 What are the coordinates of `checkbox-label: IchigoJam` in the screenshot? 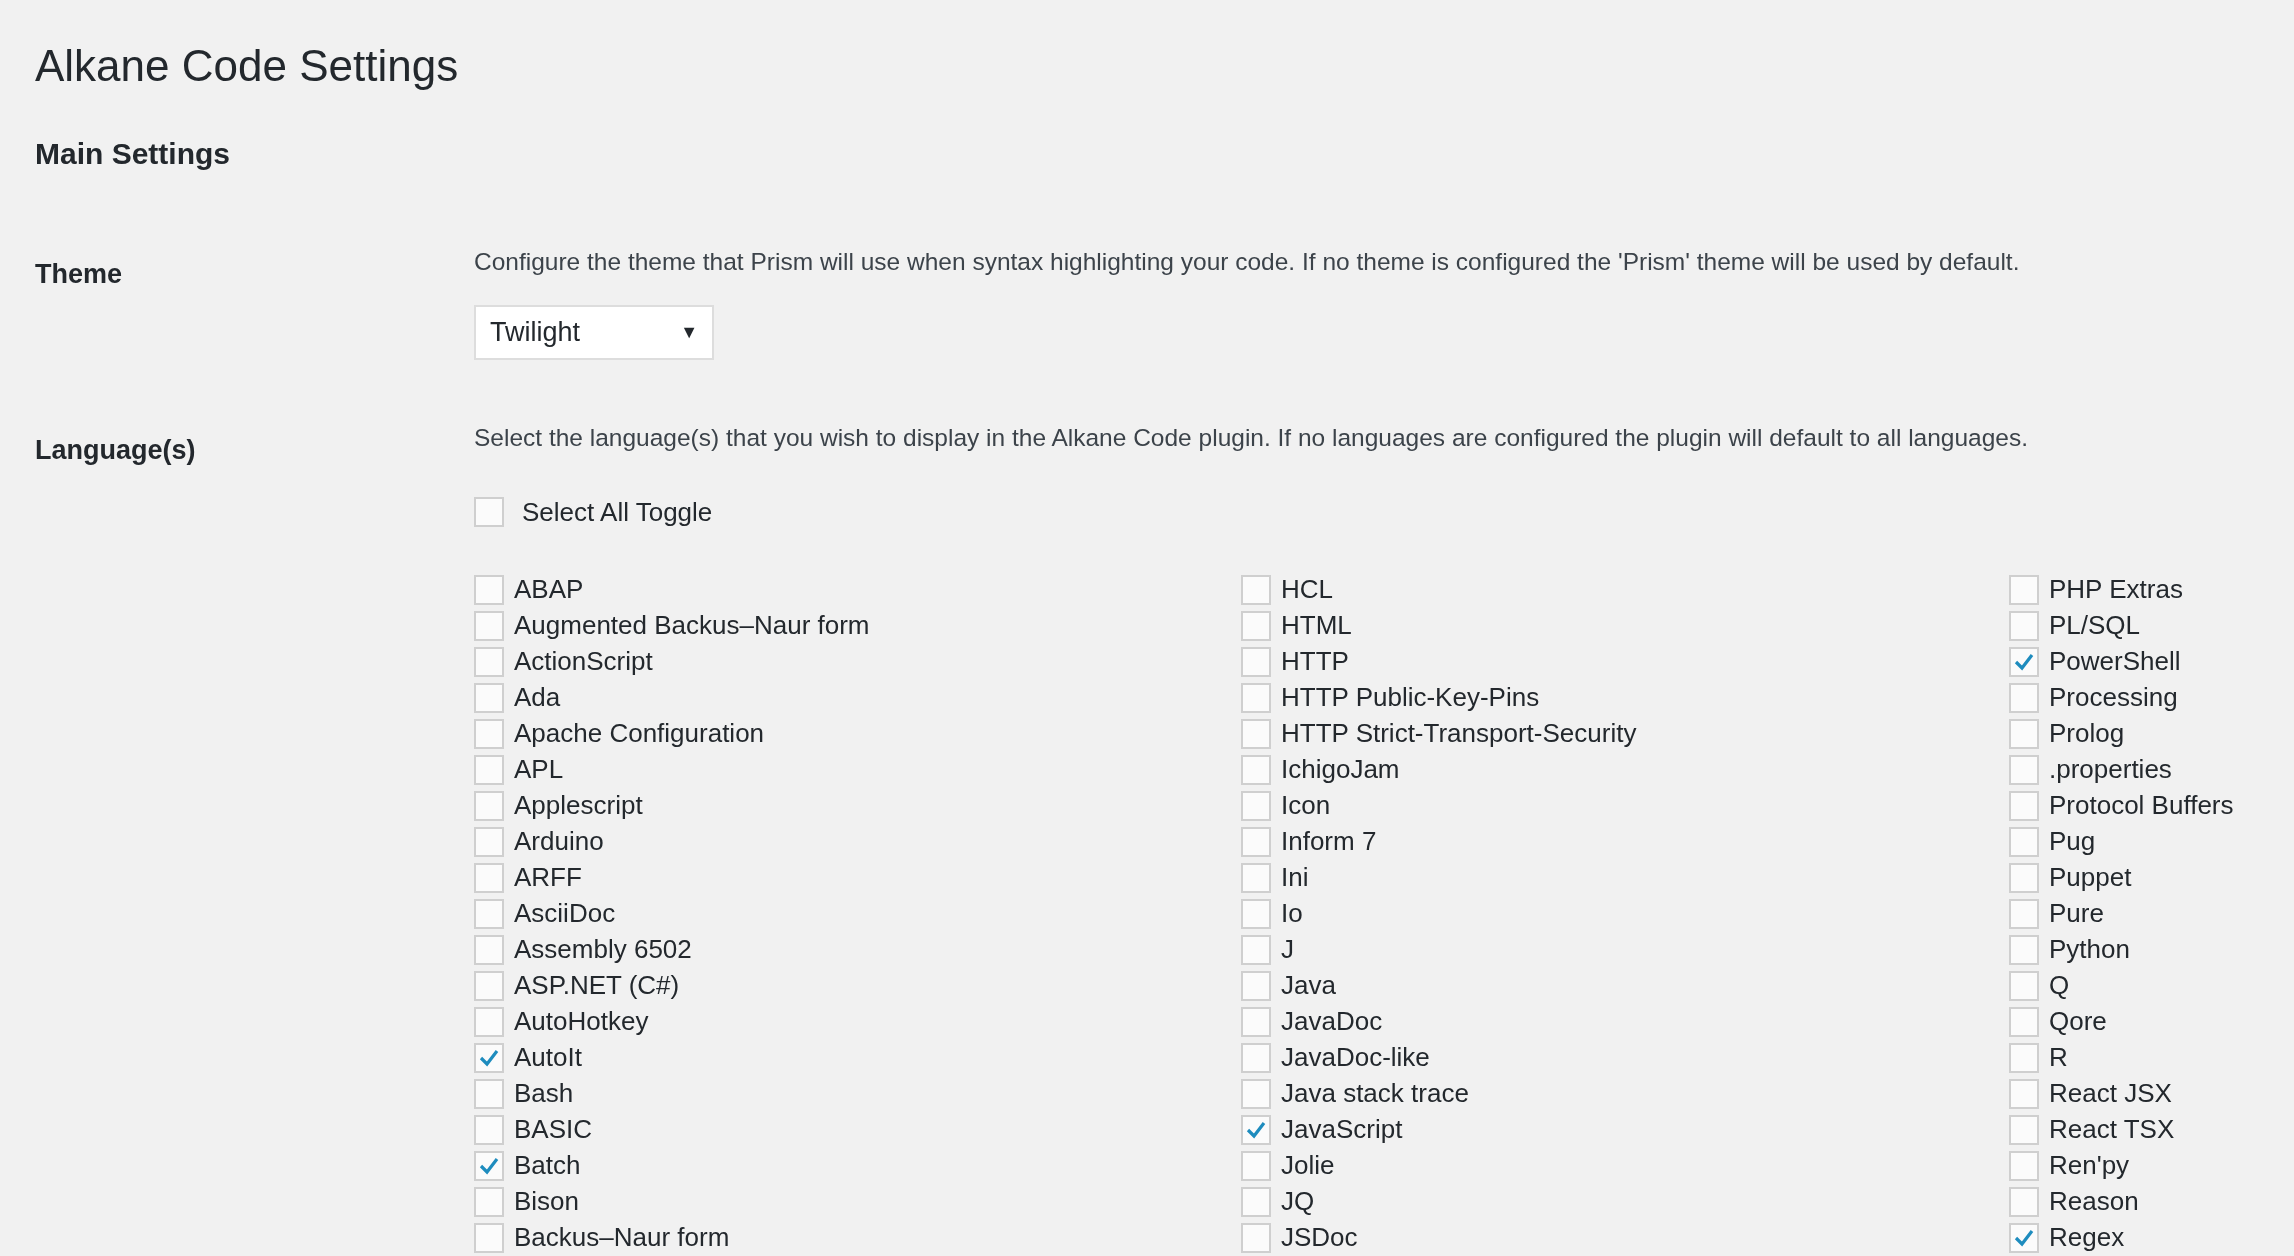 It's located at (1340, 769).